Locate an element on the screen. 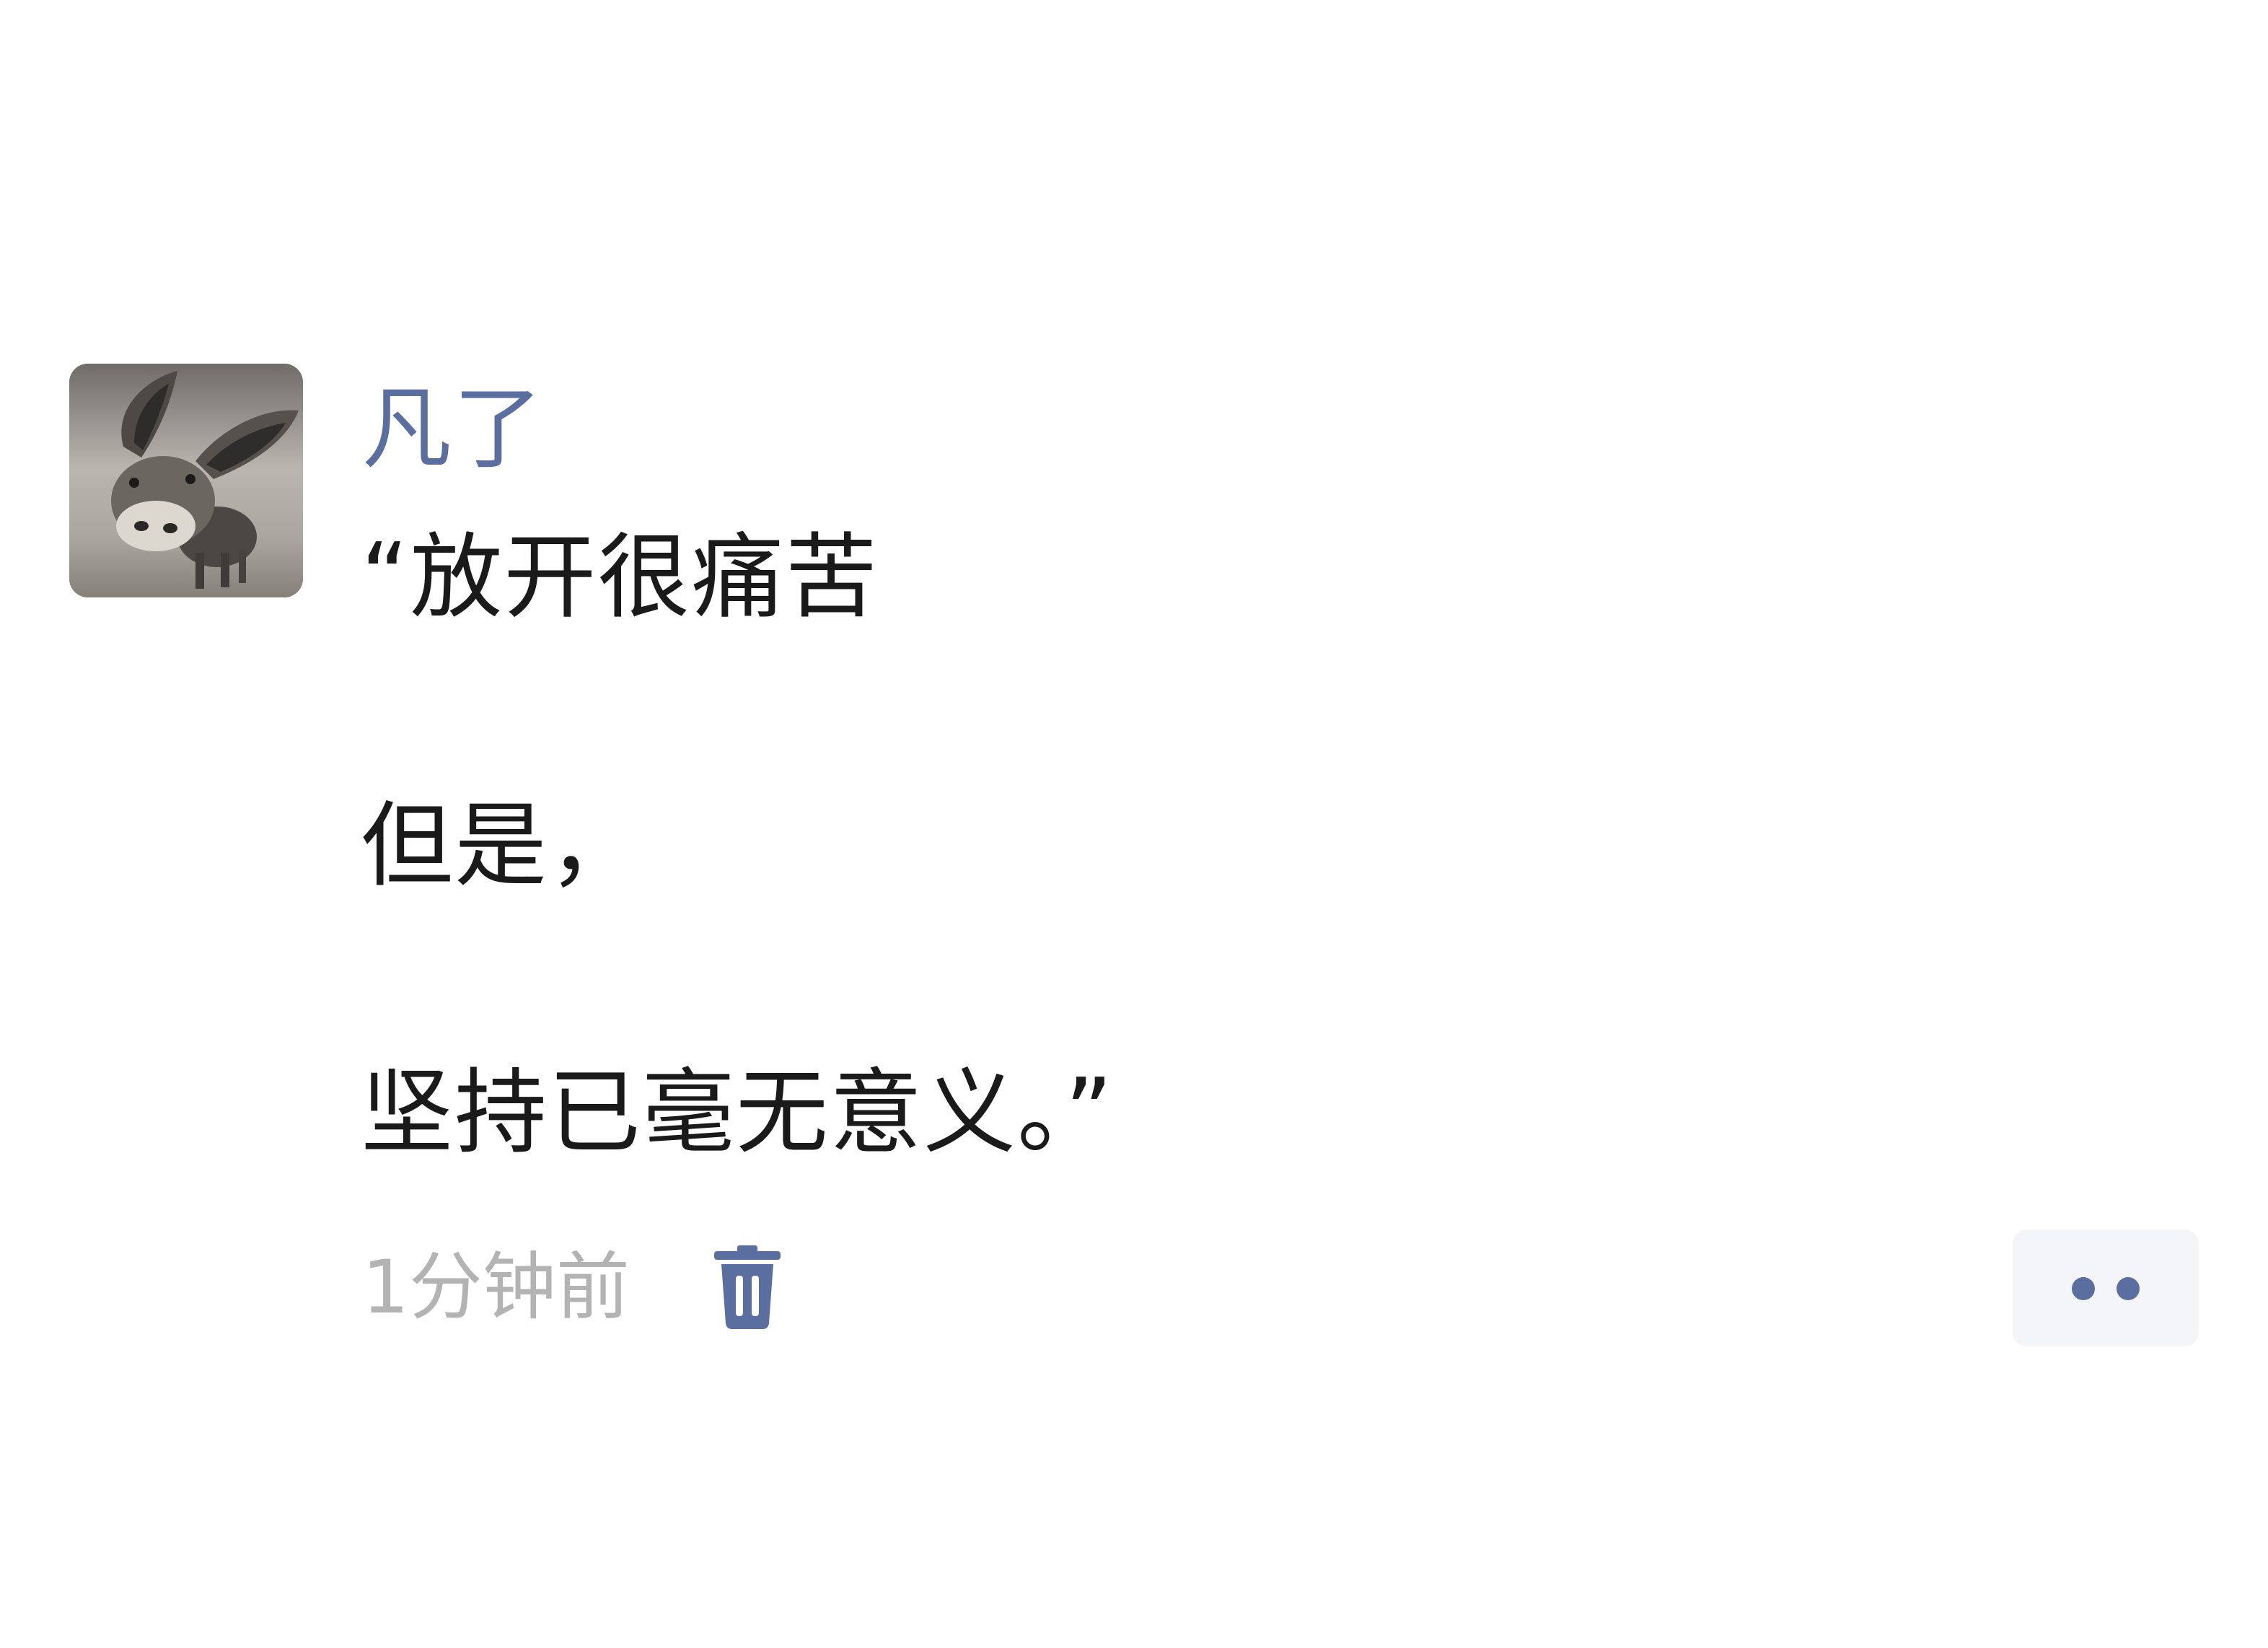  post-text-line: “放开很痛苦 is located at coordinates (620, 577).